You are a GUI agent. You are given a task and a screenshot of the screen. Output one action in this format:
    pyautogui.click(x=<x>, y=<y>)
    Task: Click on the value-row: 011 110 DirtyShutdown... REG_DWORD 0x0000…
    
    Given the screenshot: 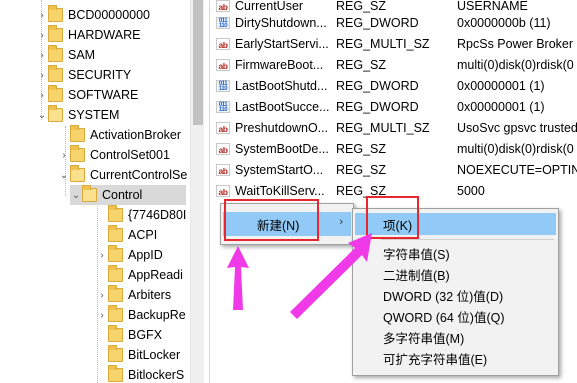 What is the action you would take?
    pyautogui.click(x=393, y=22)
    